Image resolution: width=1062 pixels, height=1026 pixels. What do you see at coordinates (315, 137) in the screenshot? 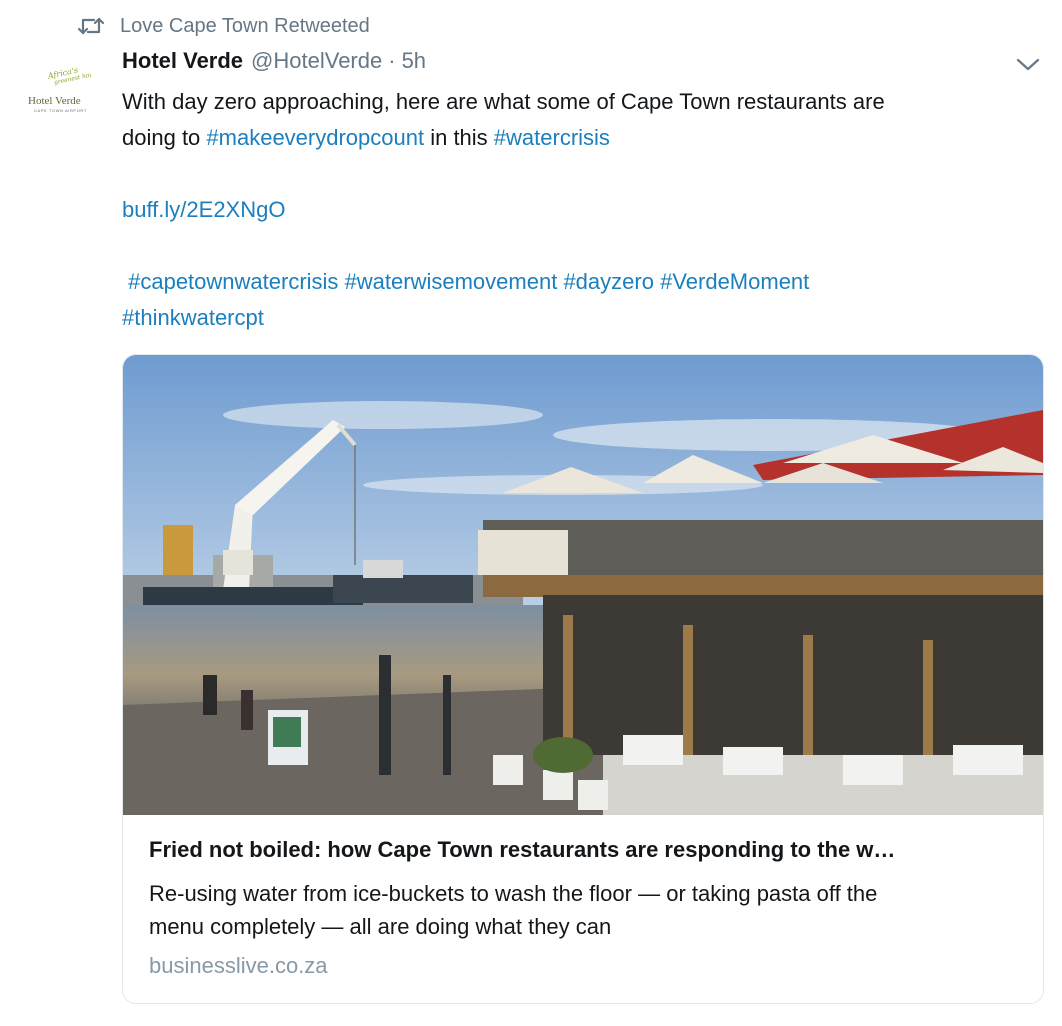
I see `hashtag-link: #makeeverydropcount` at bounding box center [315, 137].